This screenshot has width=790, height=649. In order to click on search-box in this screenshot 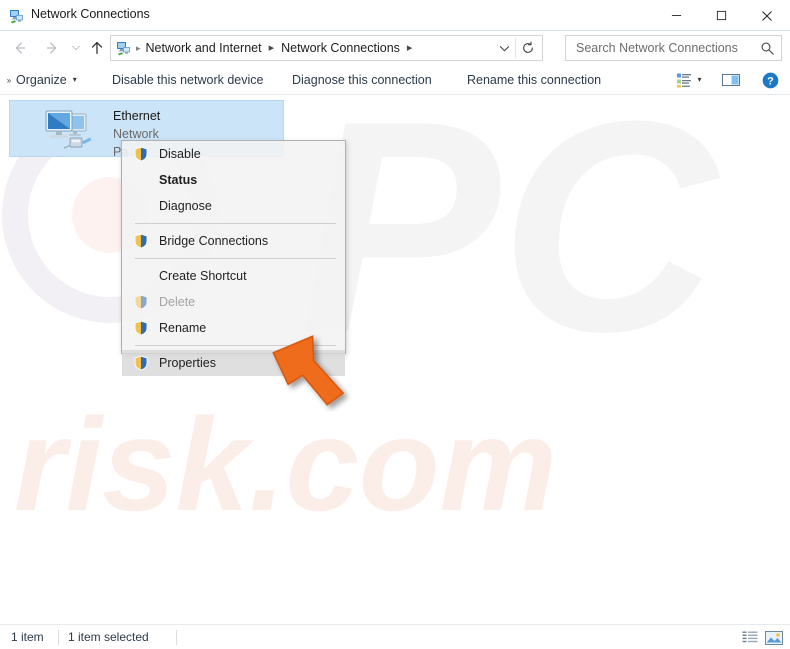, I will do `click(673, 48)`.